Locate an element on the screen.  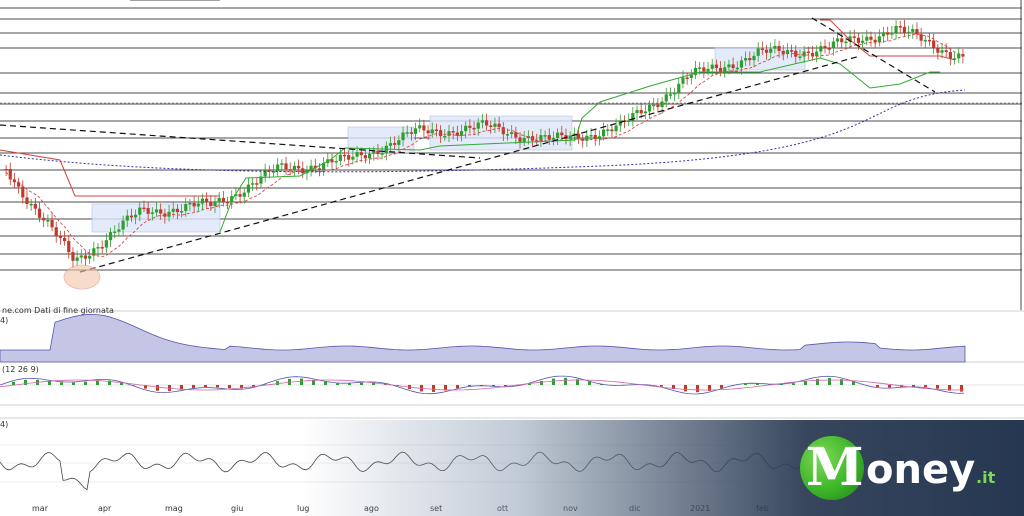
rsi-panel-label: 4) is located at coordinates (4, 424).